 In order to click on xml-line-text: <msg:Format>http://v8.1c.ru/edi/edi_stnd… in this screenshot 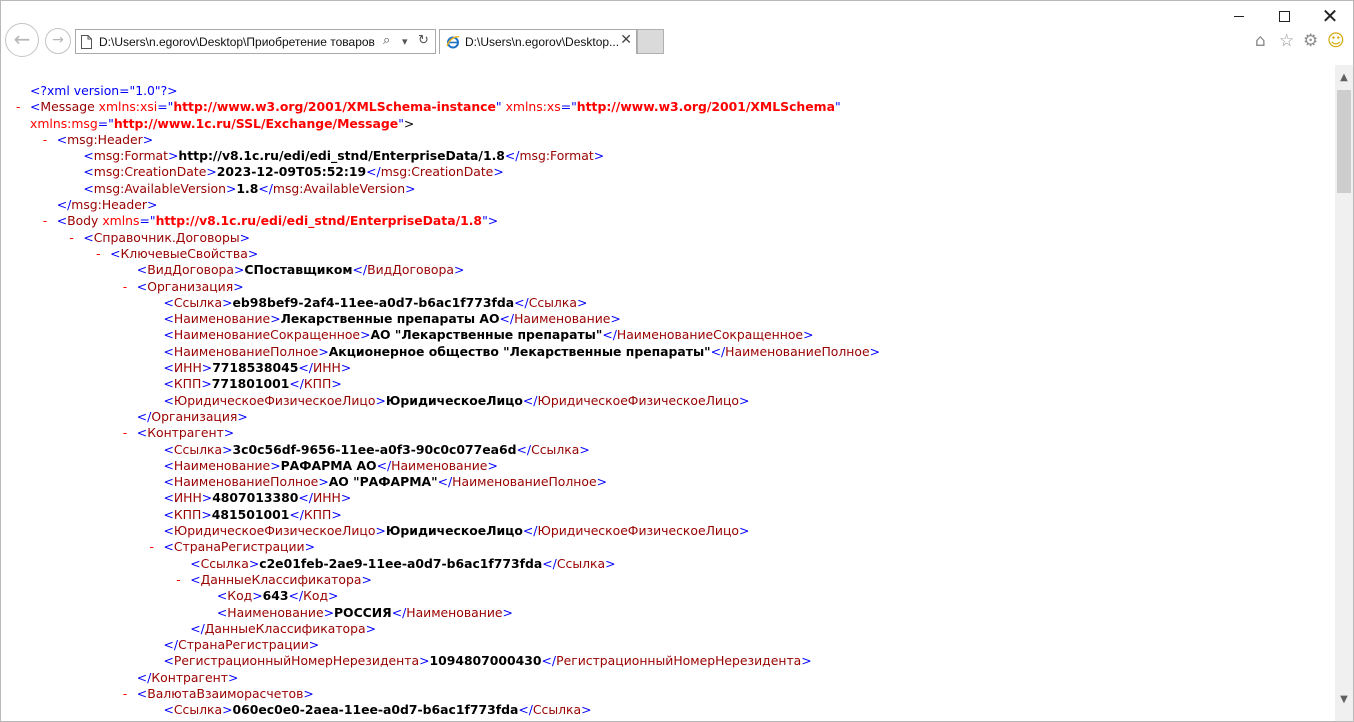, I will do `click(344, 156)`.